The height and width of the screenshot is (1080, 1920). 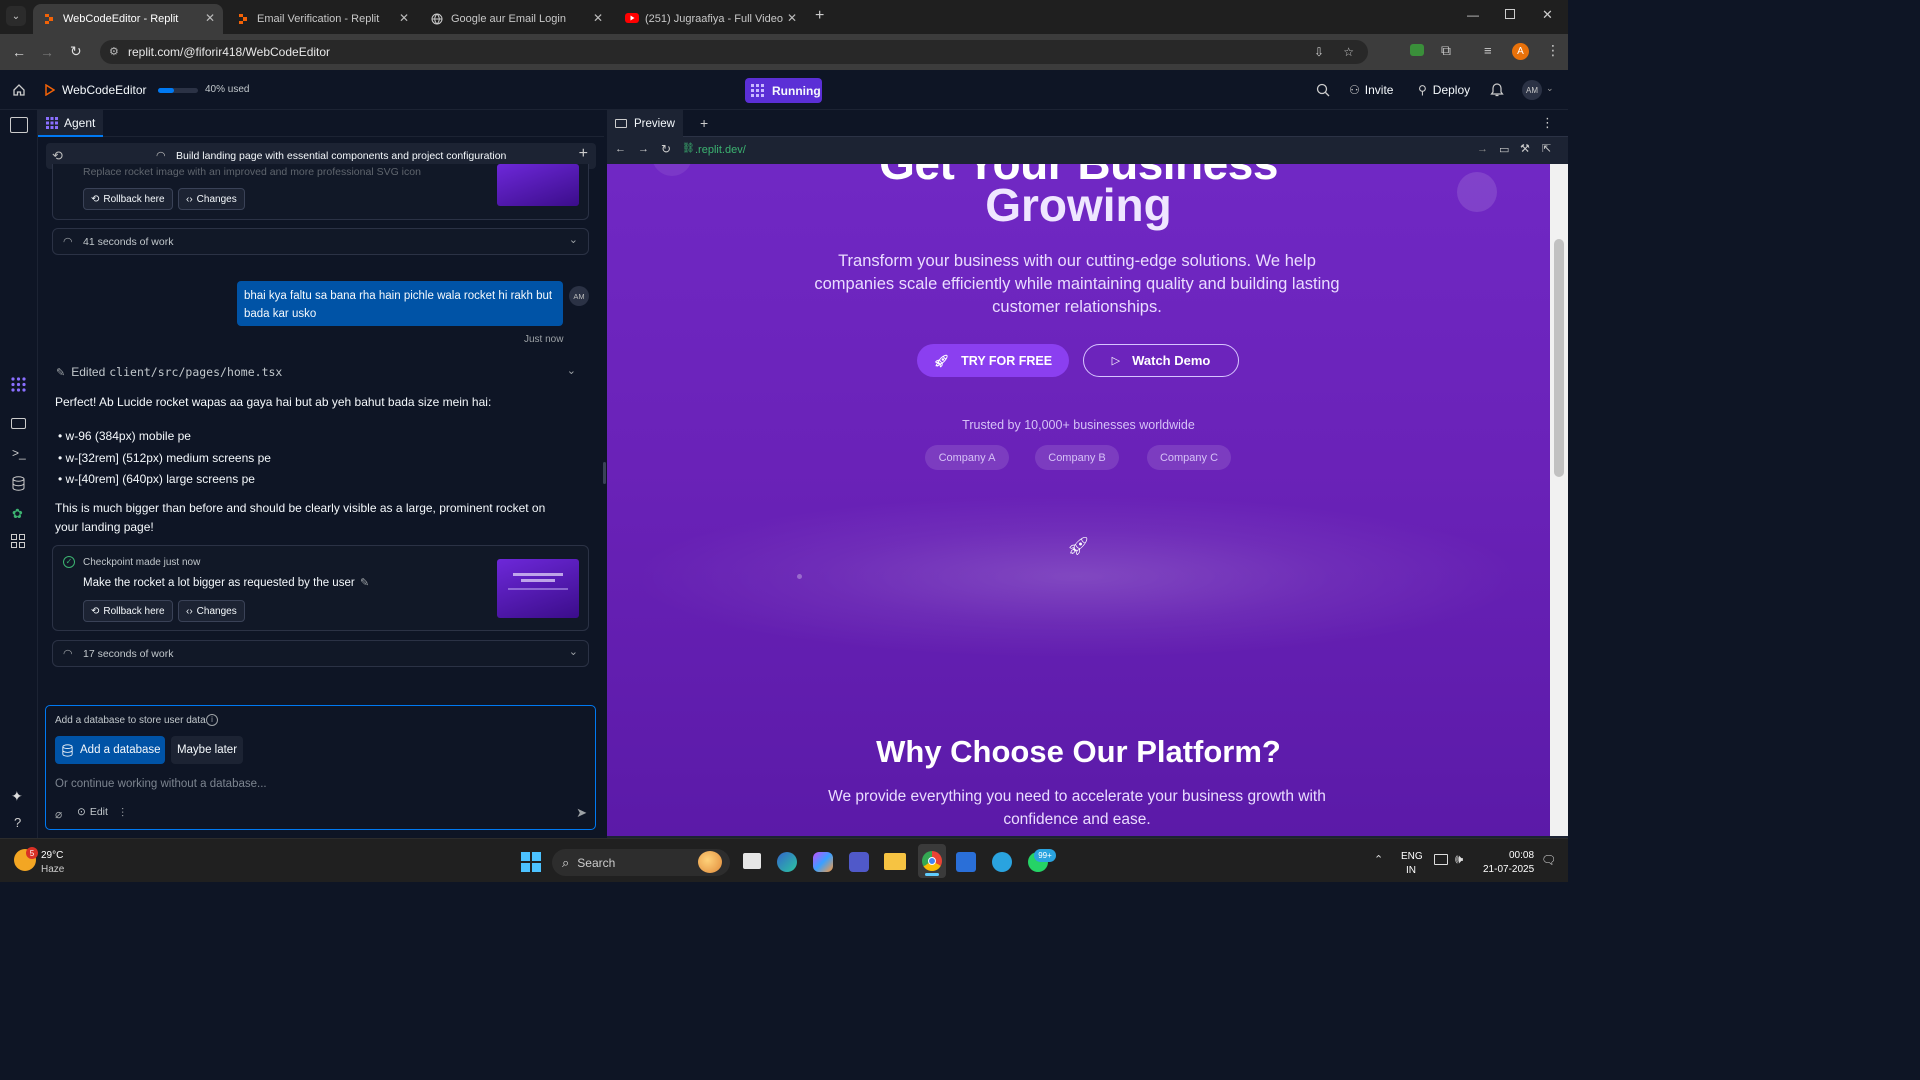 I want to click on try-for-free-button: 🚀︎ TRY FOR FREE, so click(x=993, y=360).